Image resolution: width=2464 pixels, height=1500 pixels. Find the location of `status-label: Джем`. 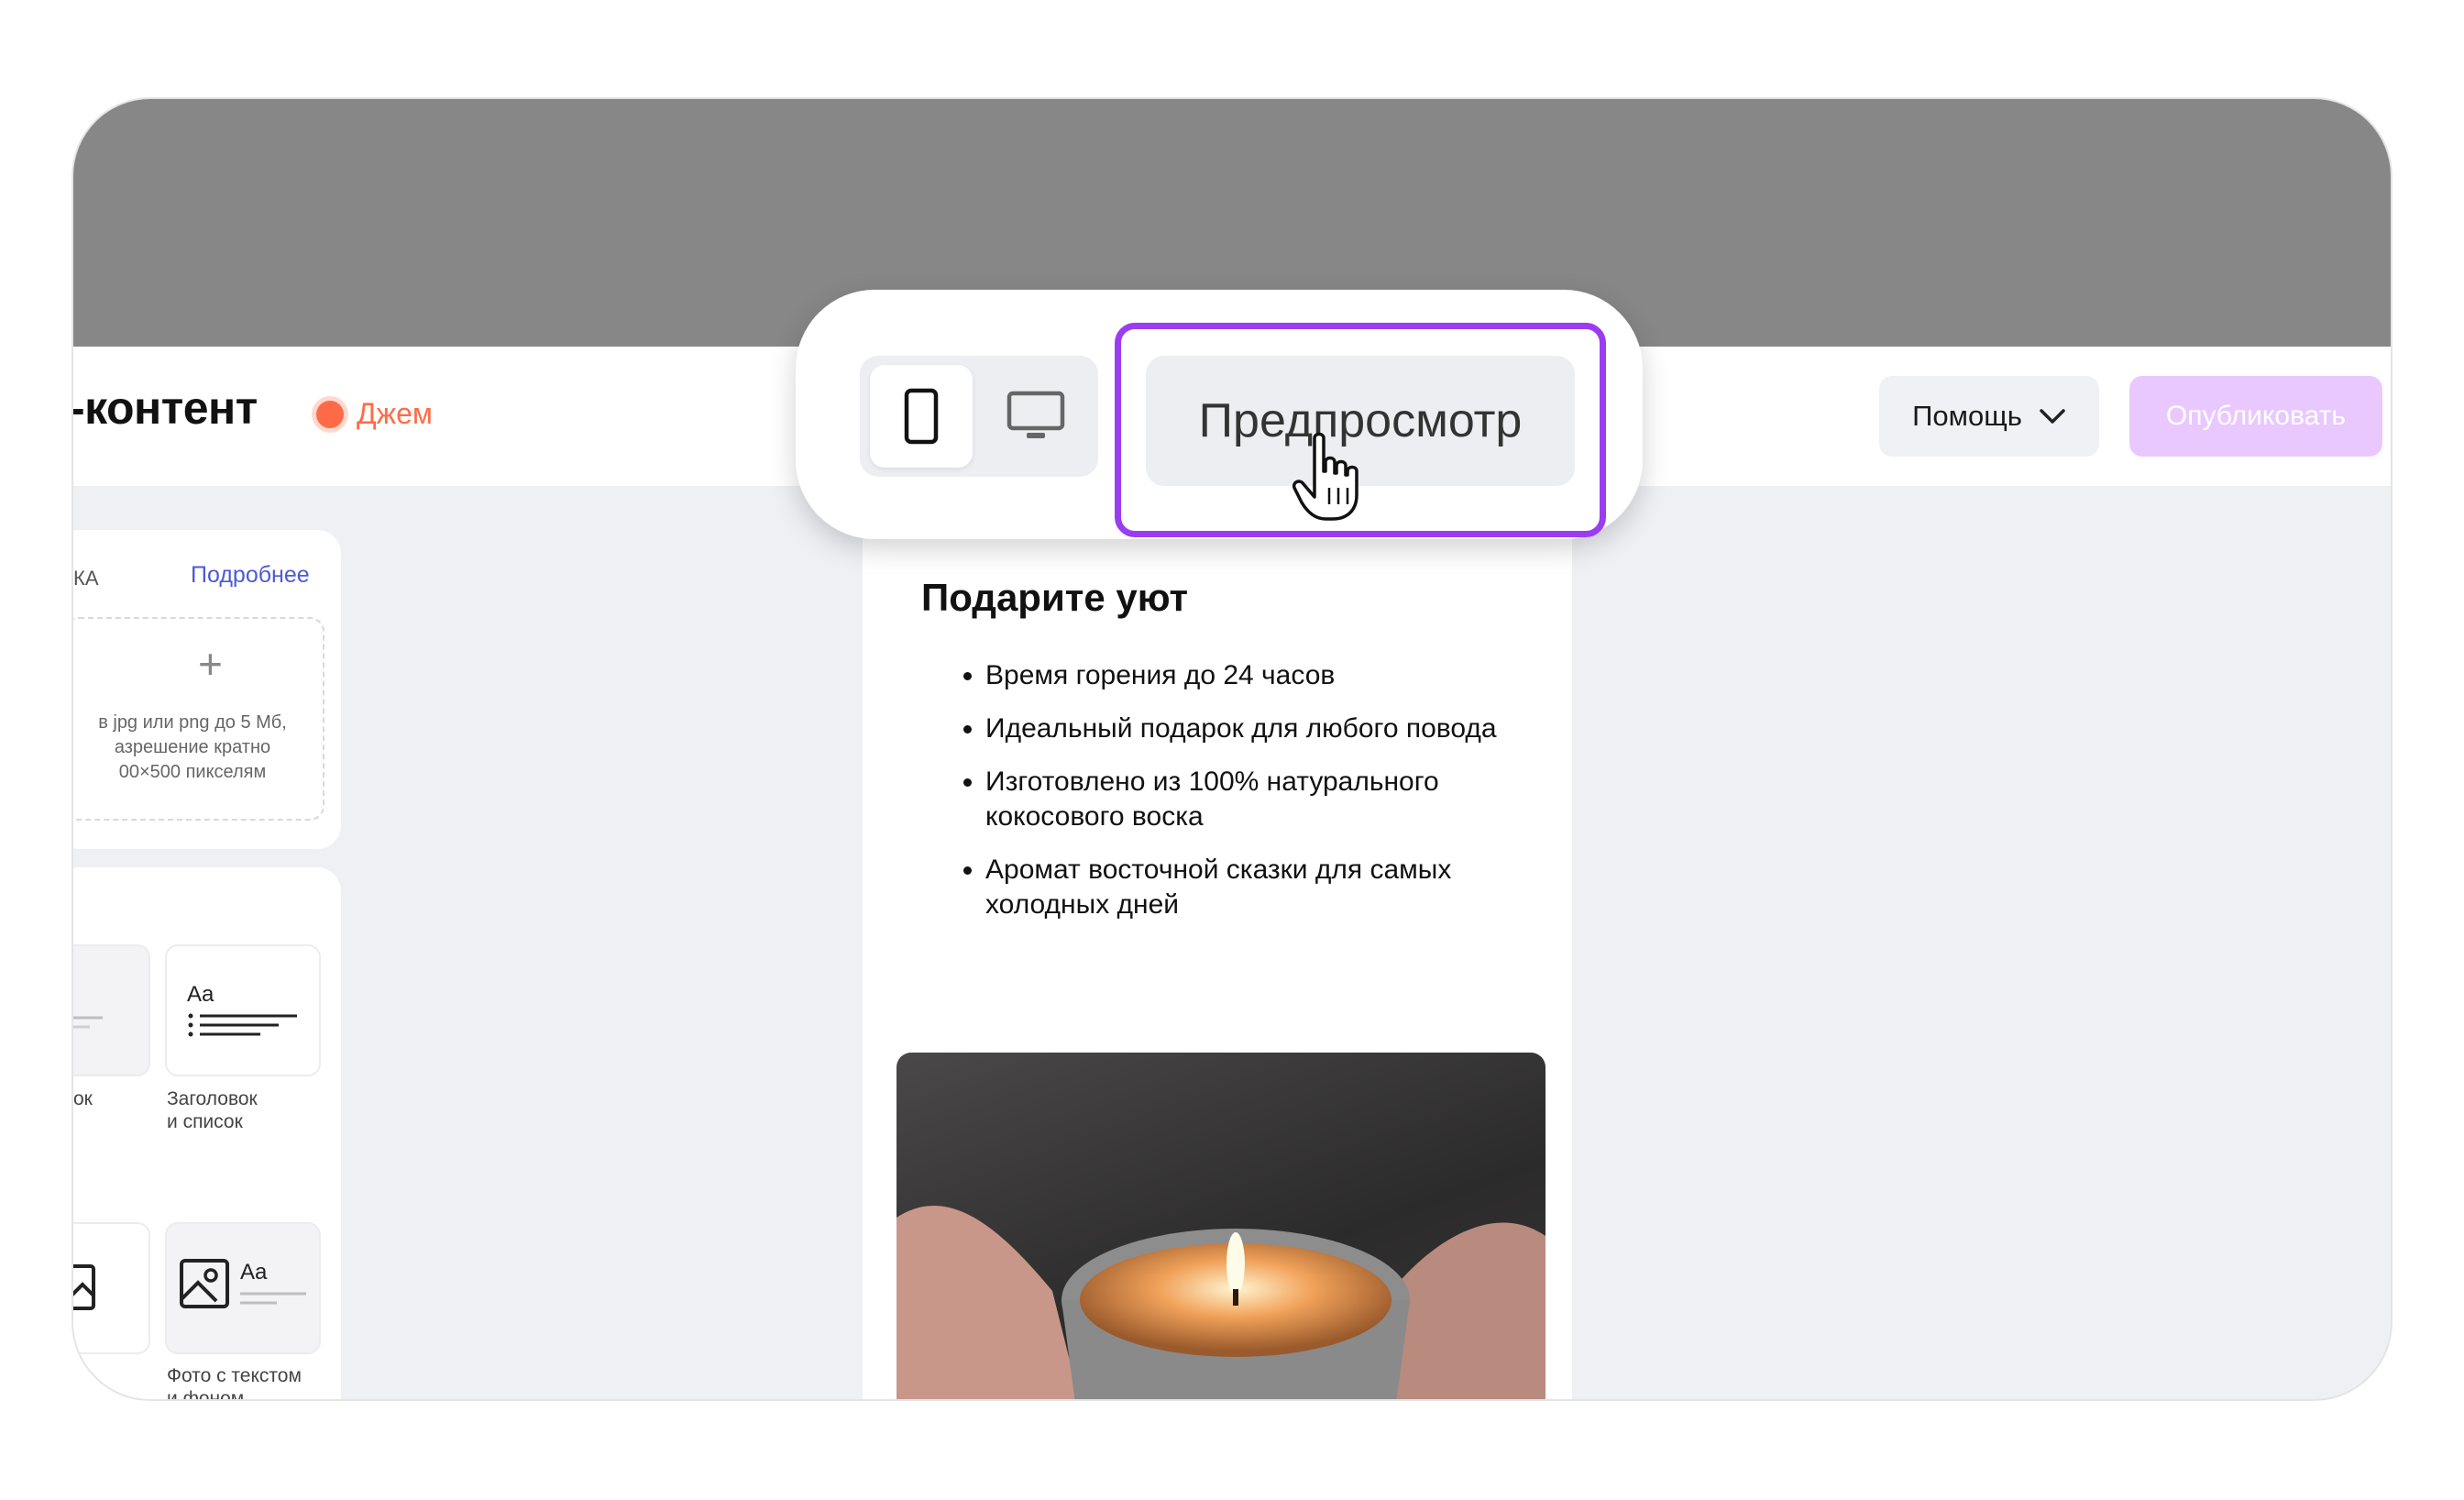

status-label: Джем is located at coordinates (395, 413).